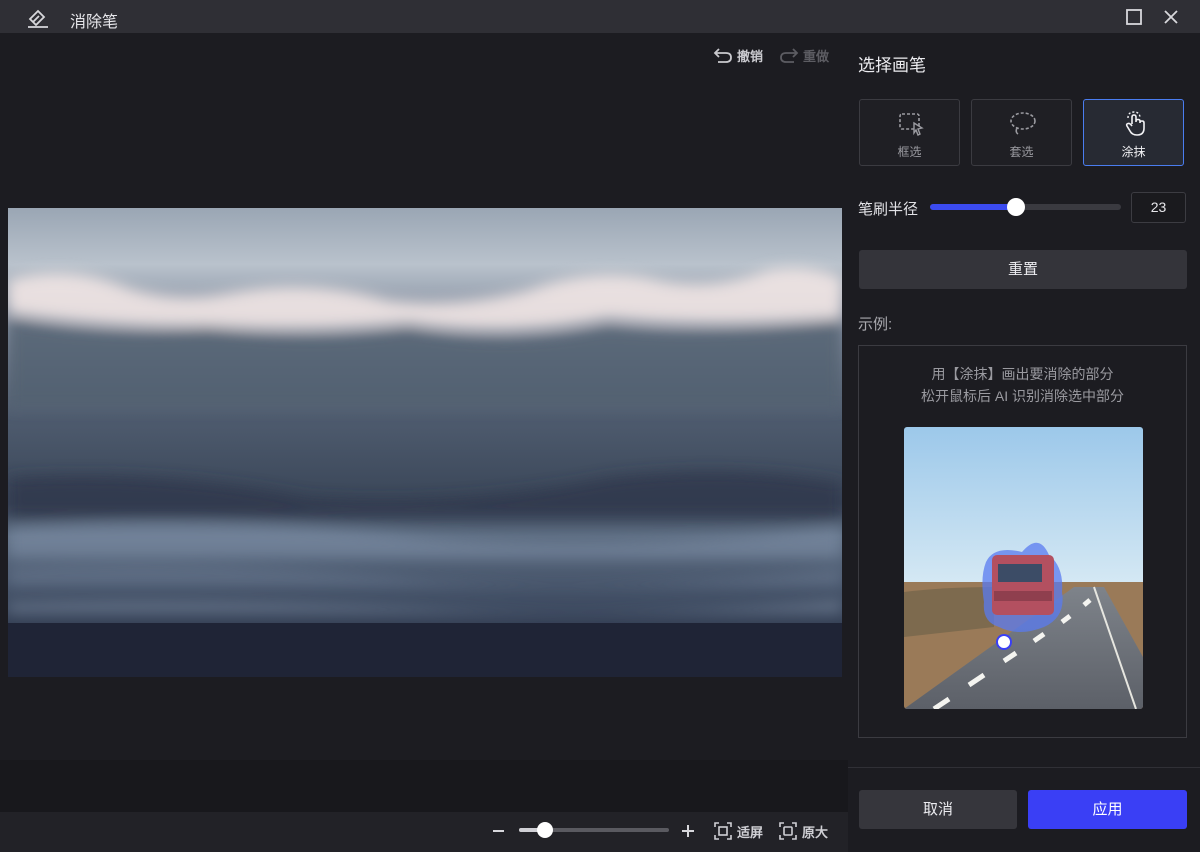 The image size is (1200, 852). Describe the element at coordinates (750, 56) in the screenshot. I see `undo-label: 撤销` at that location.